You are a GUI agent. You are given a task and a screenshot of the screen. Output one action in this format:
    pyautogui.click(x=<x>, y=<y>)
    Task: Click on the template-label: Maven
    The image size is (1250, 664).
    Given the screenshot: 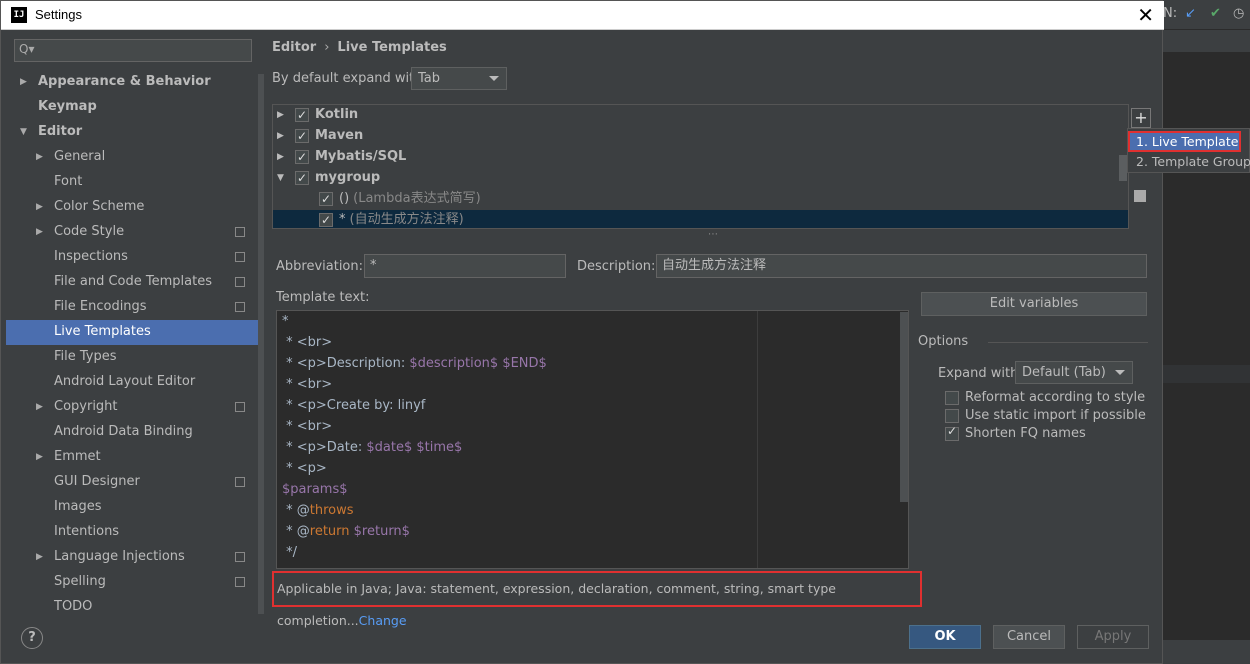 What is the action you would take?
    pyautogui.click(x=339, y=136)
    